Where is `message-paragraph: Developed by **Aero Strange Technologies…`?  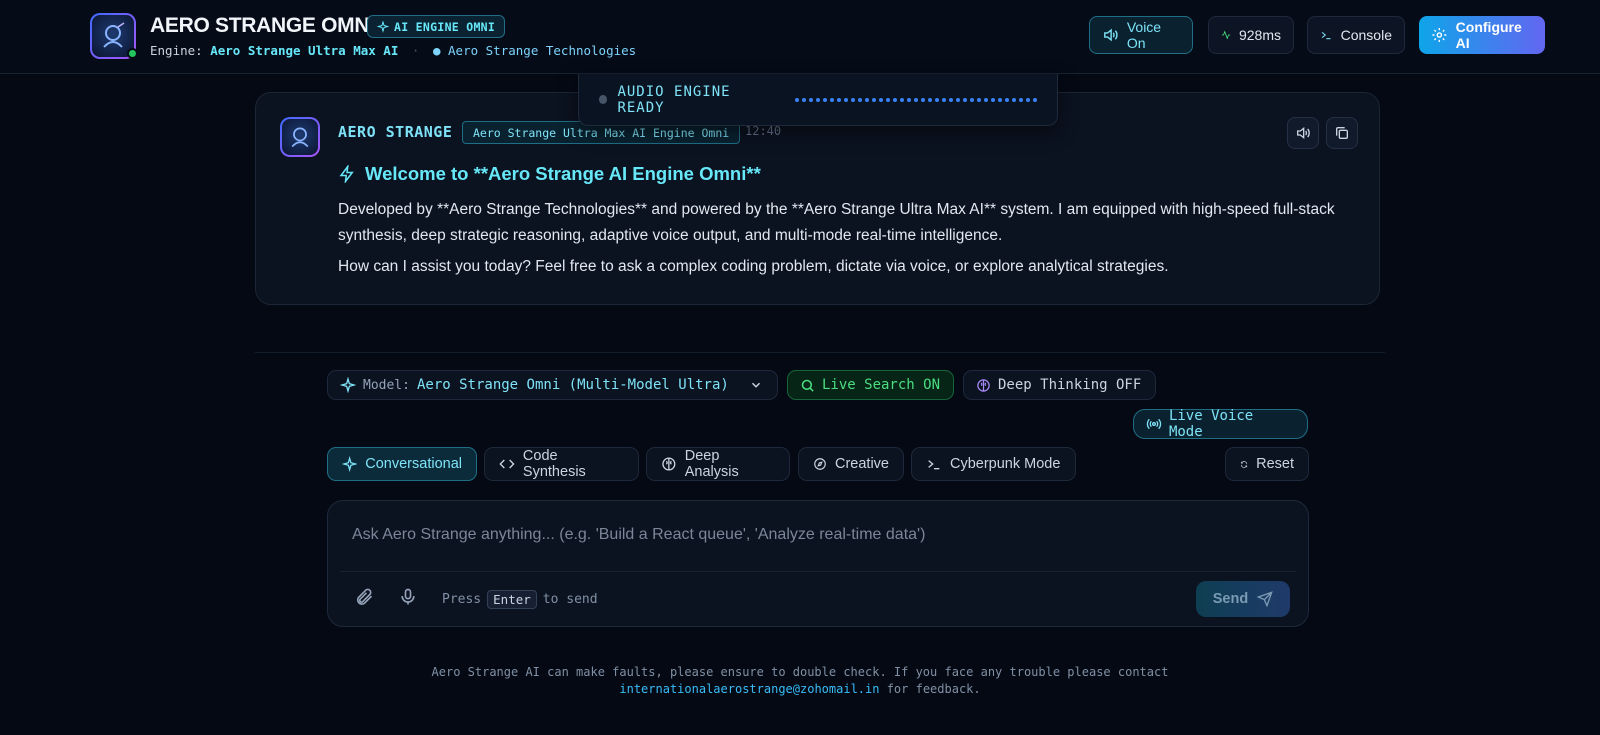
message-paragraph: Developed by **Aero Strange Technologies… is located at coordinates (836, 222).